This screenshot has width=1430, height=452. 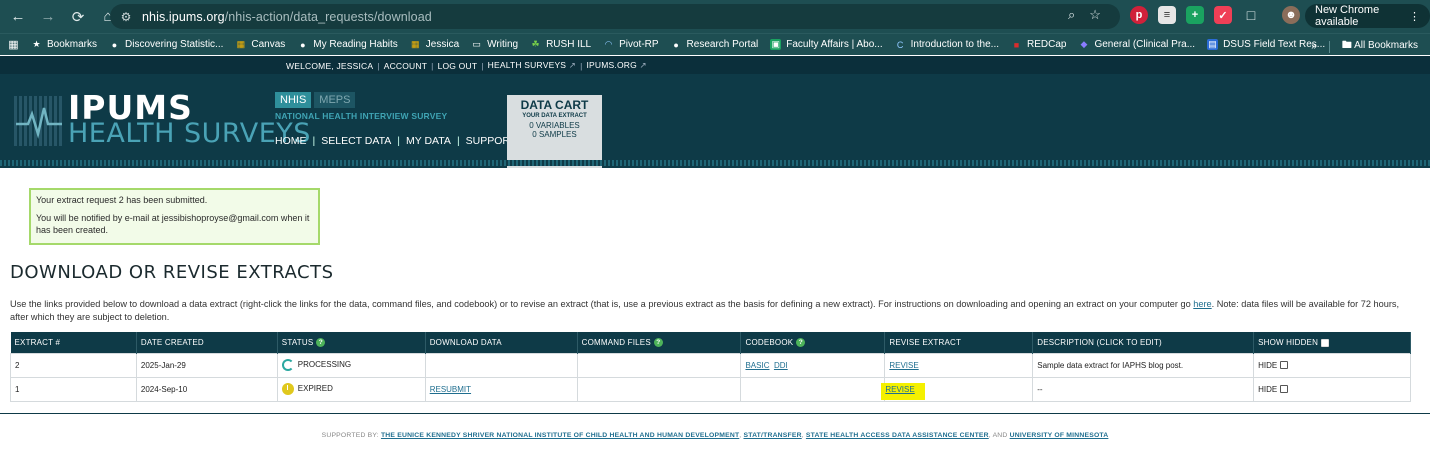 I want to click on bookmark-item: ◠ Pivot-RP, so click(x=631, y=44).